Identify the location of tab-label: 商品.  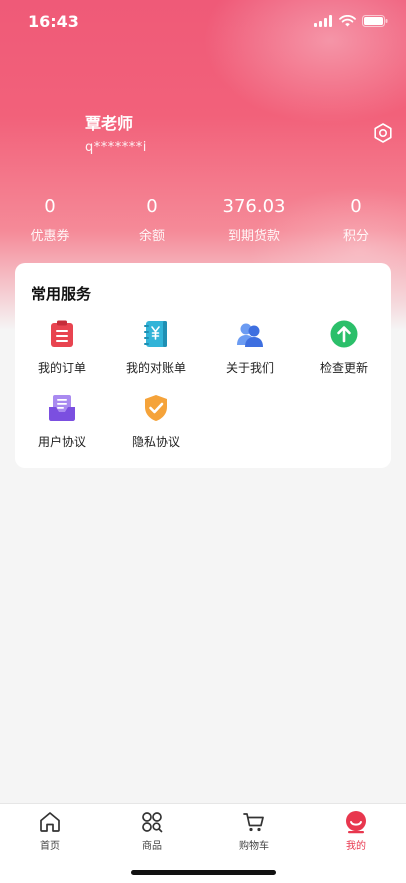
(152, 846).